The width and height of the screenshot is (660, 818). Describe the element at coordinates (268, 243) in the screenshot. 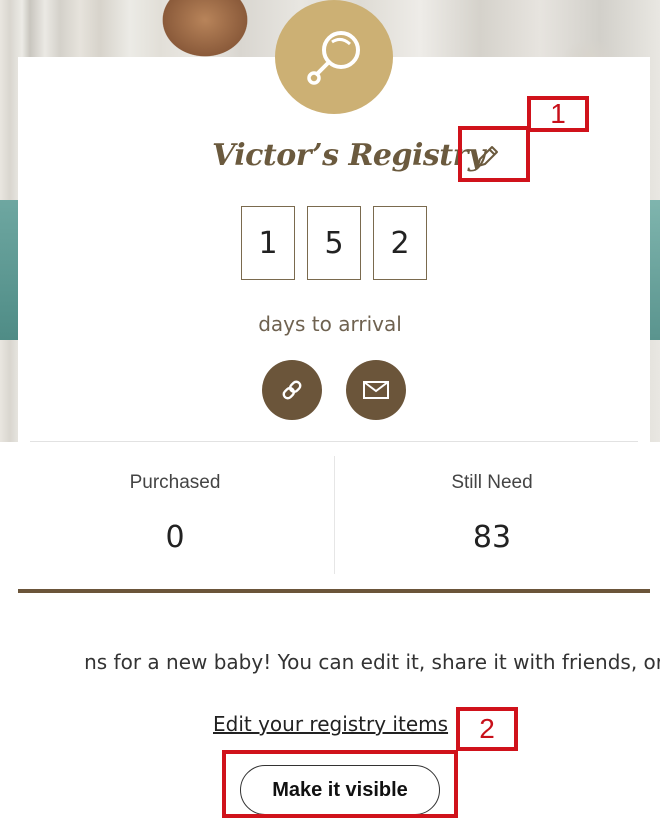

I see `countdown-digit: 1` at that location.